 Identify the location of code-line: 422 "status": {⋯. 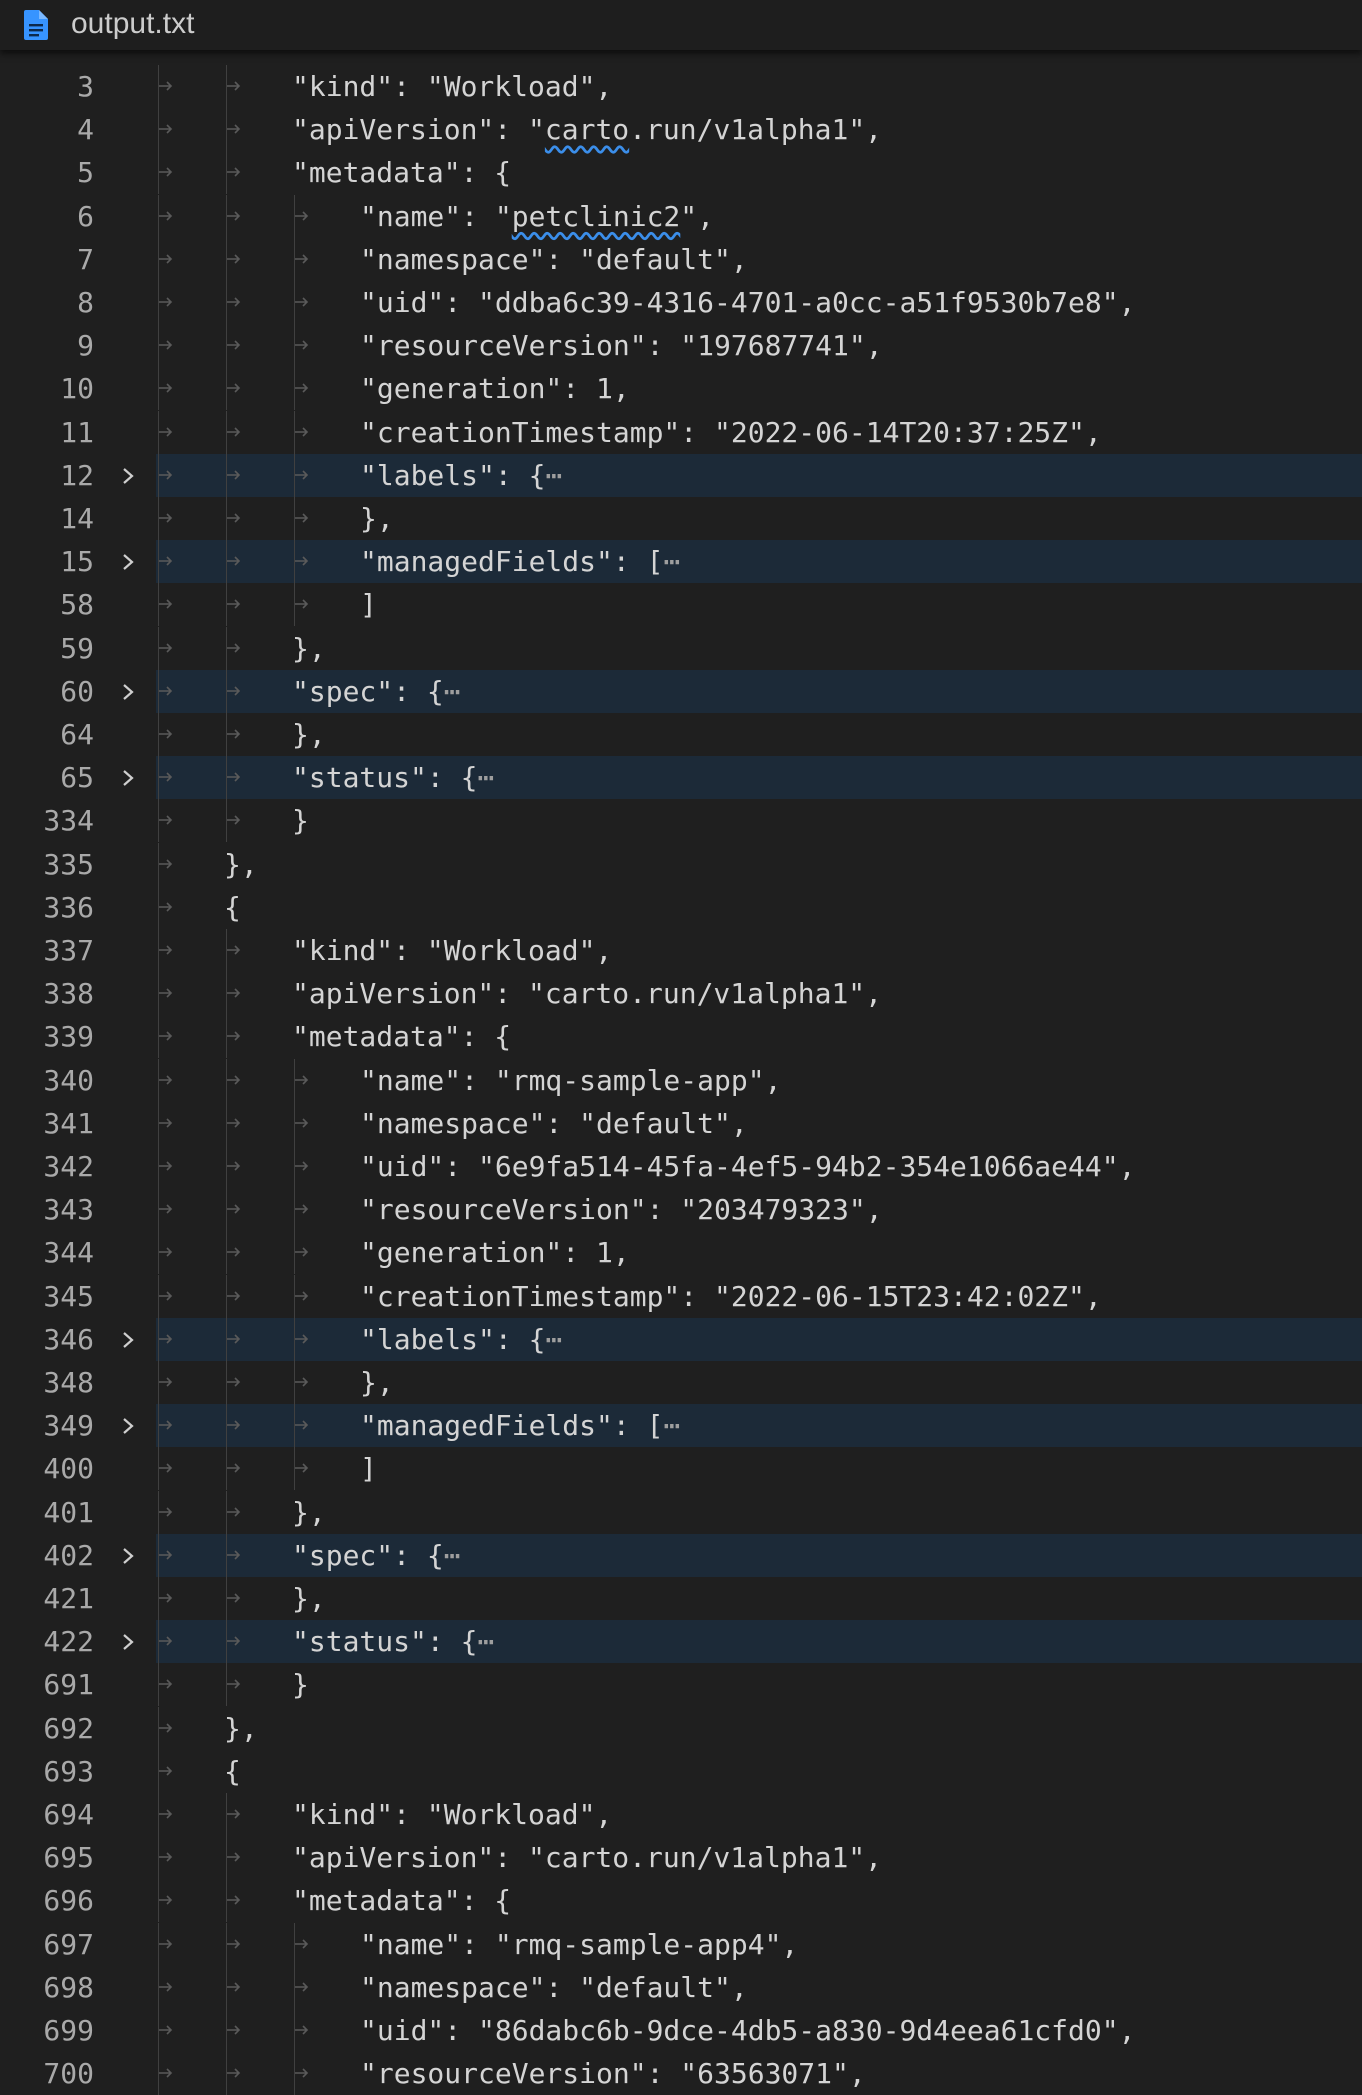
(681, 1642).